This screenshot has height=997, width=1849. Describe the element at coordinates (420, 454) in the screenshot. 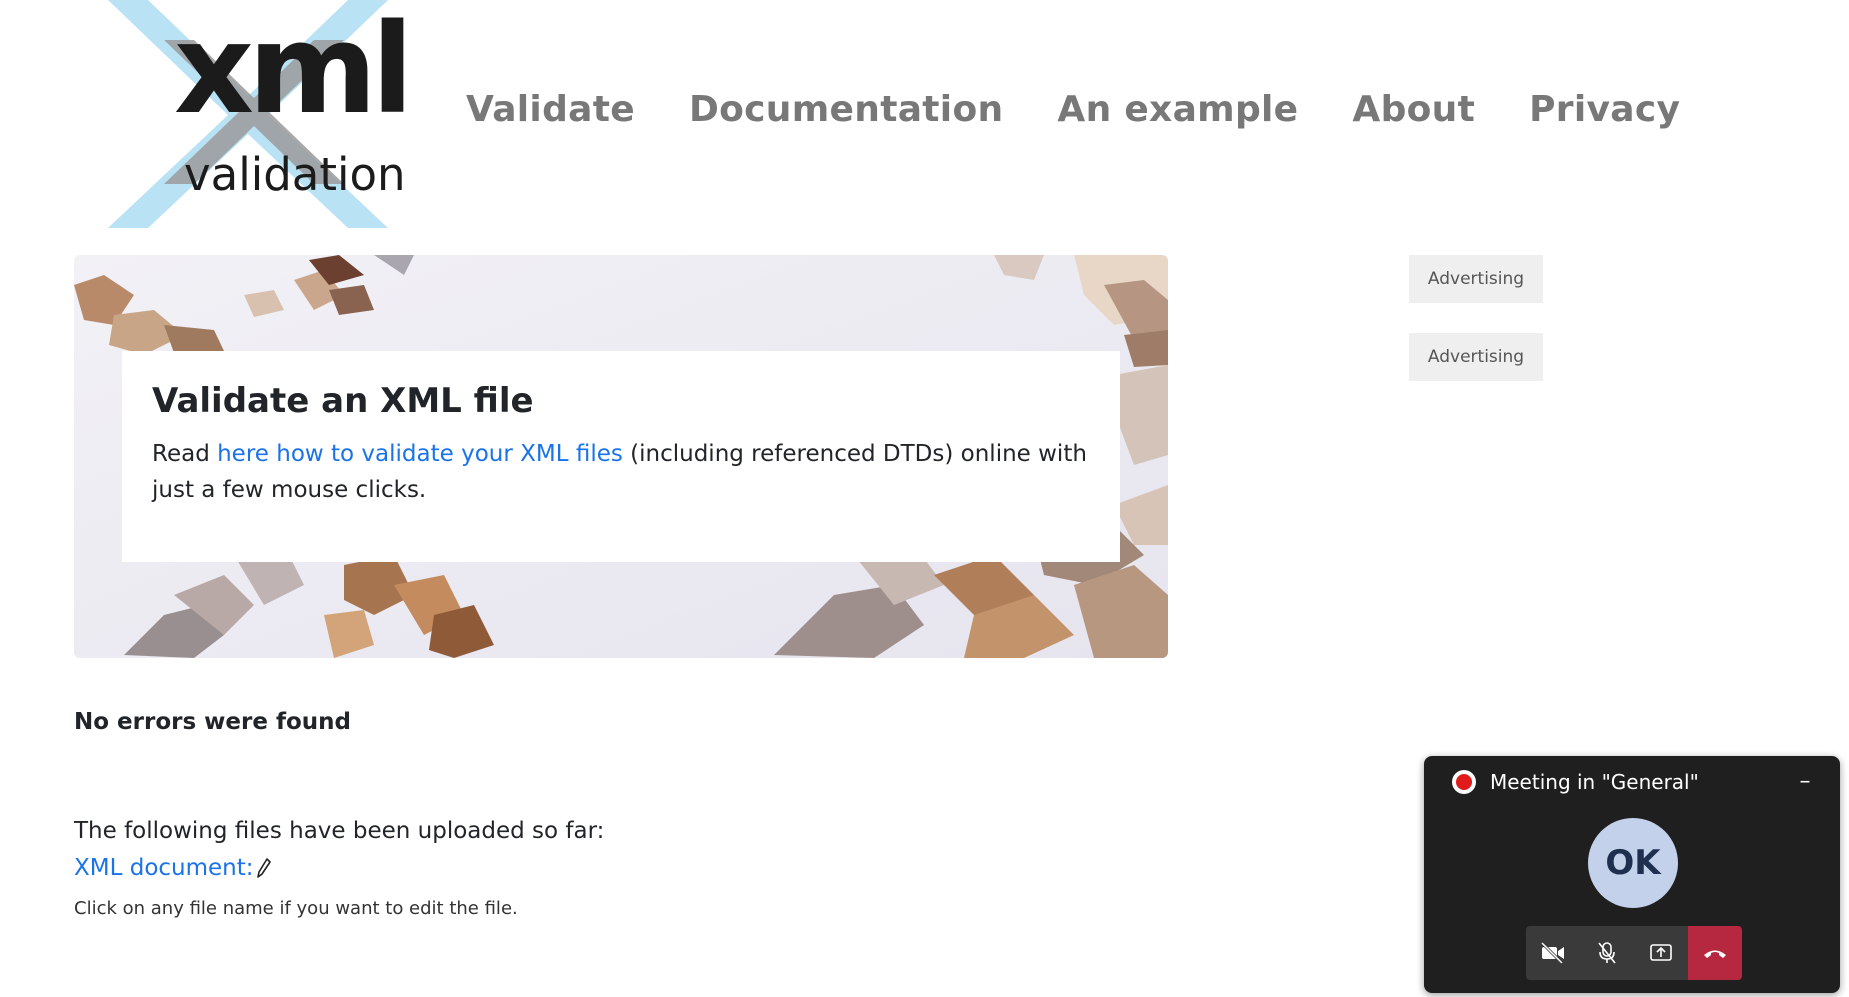

I see `how-to-validate-link: here how to validate your XML files` at that location.